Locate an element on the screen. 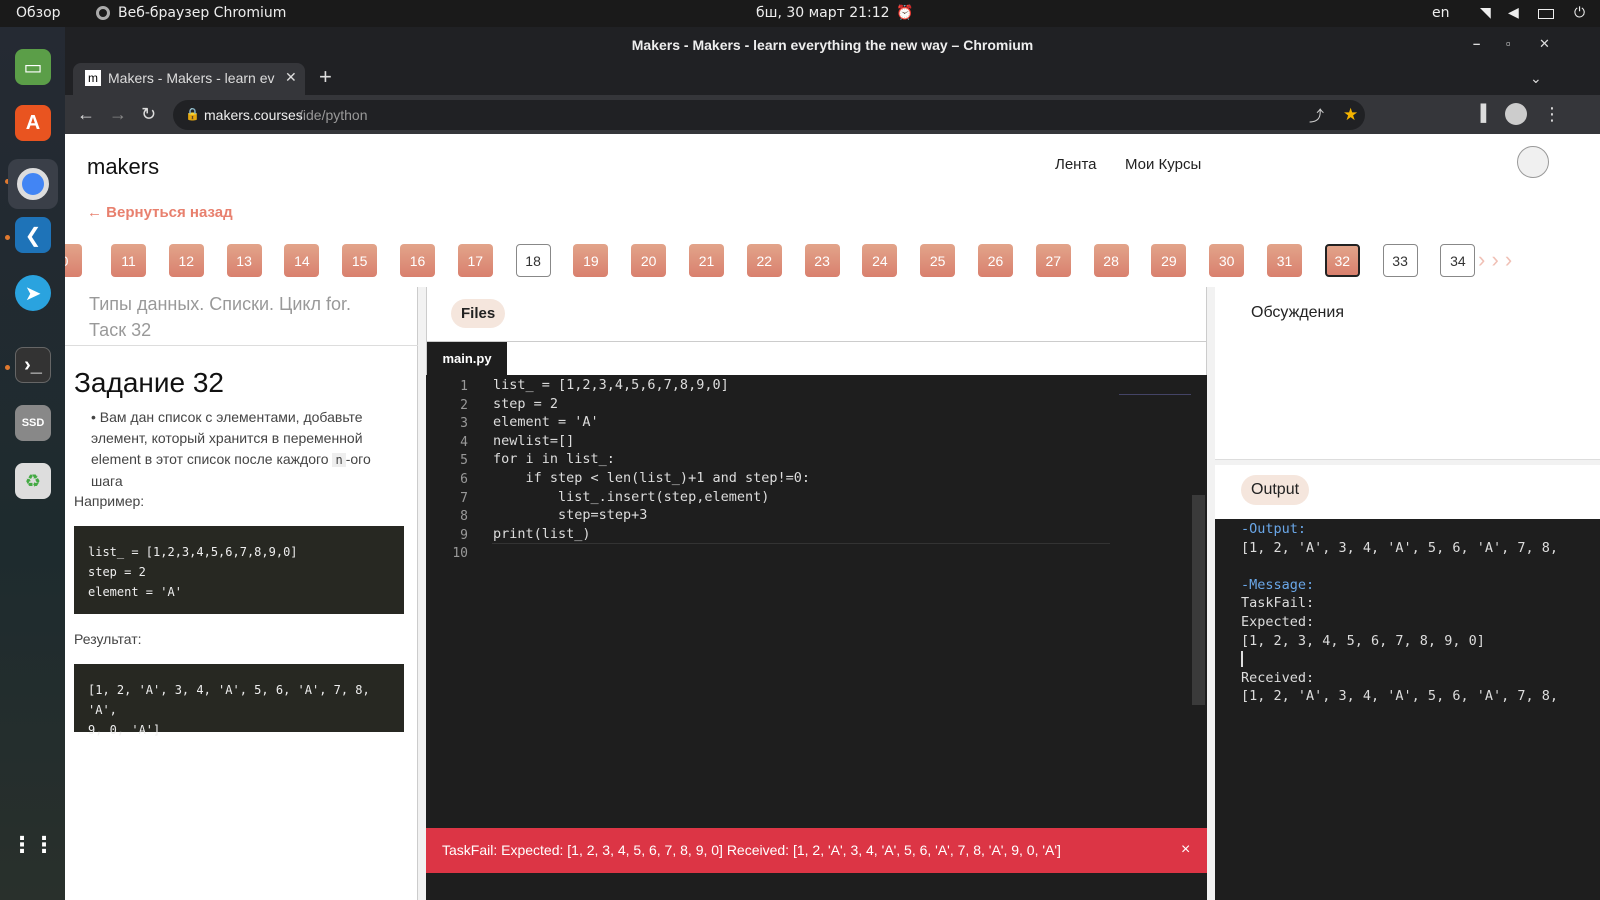 The width and height of the screenshot is (1600, 900). code-line: step = 2 is located at coordinates (526, 403).